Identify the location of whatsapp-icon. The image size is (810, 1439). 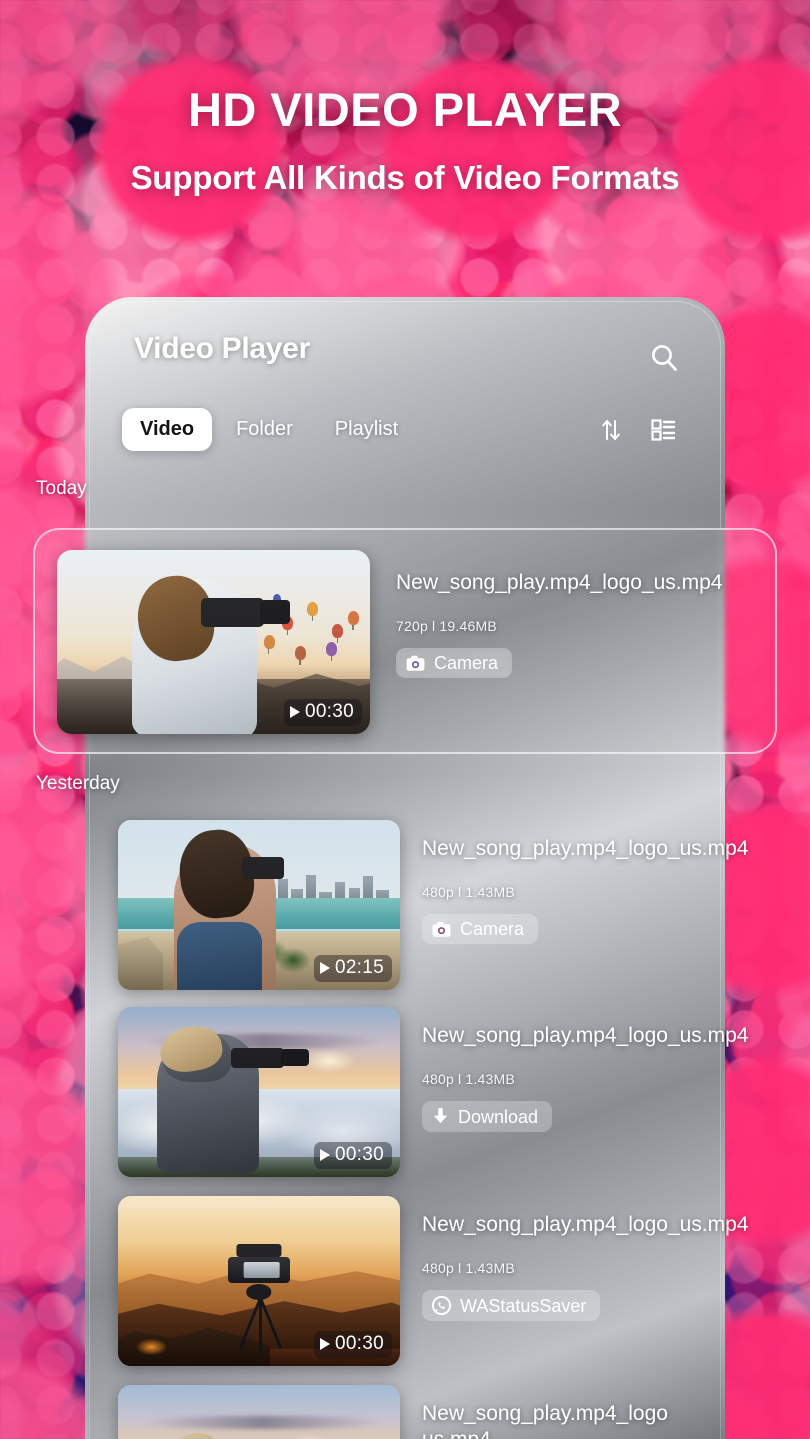
(441, 1306).